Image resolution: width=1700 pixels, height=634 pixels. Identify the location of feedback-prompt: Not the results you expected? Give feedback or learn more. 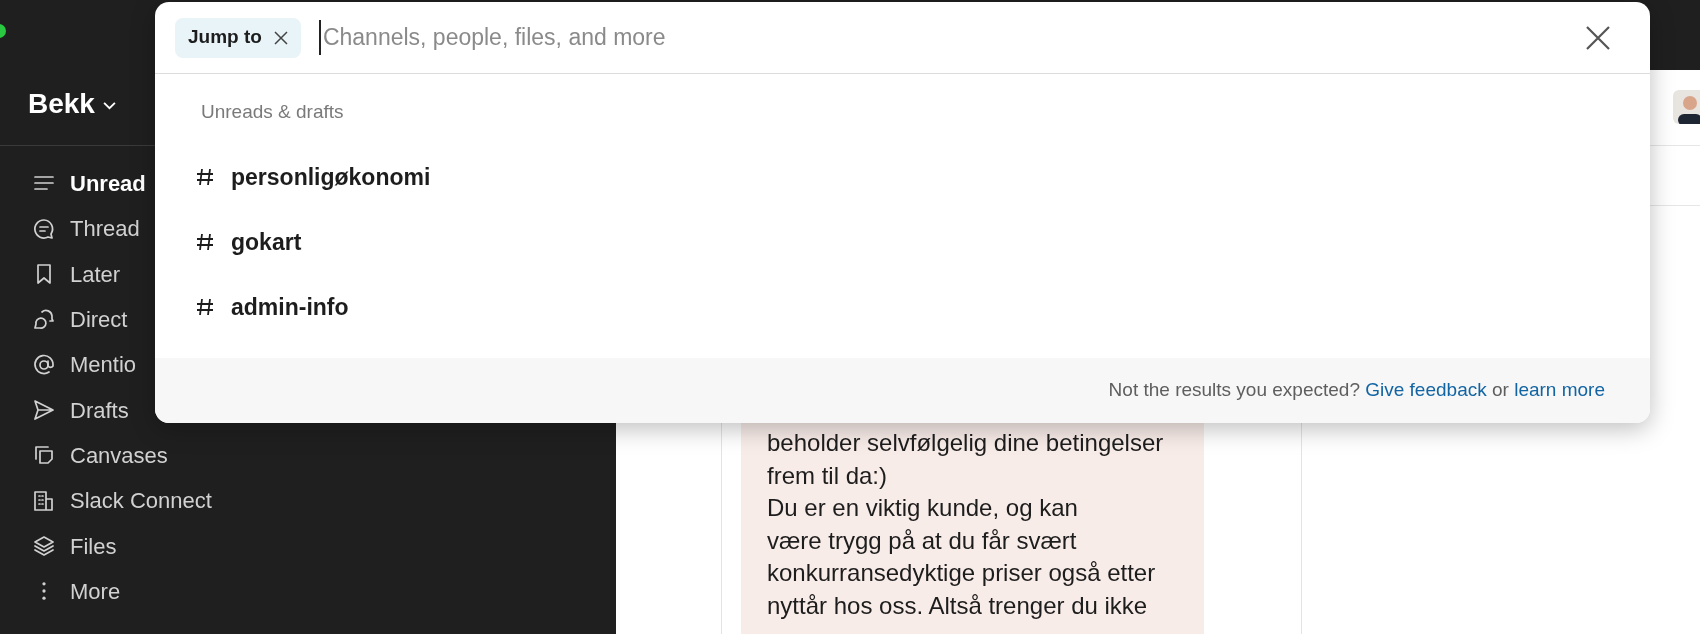
(1356, 390).